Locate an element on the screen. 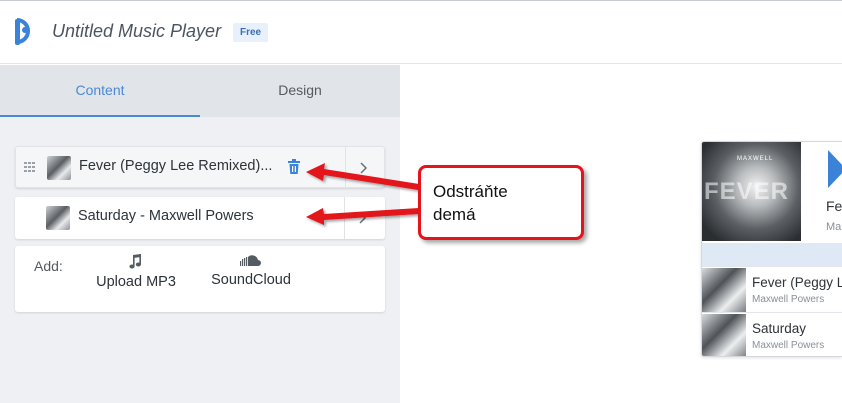 The height and width of the screenshot is (403, 842). soundcloud-icon is located at coordinates (250, 260).